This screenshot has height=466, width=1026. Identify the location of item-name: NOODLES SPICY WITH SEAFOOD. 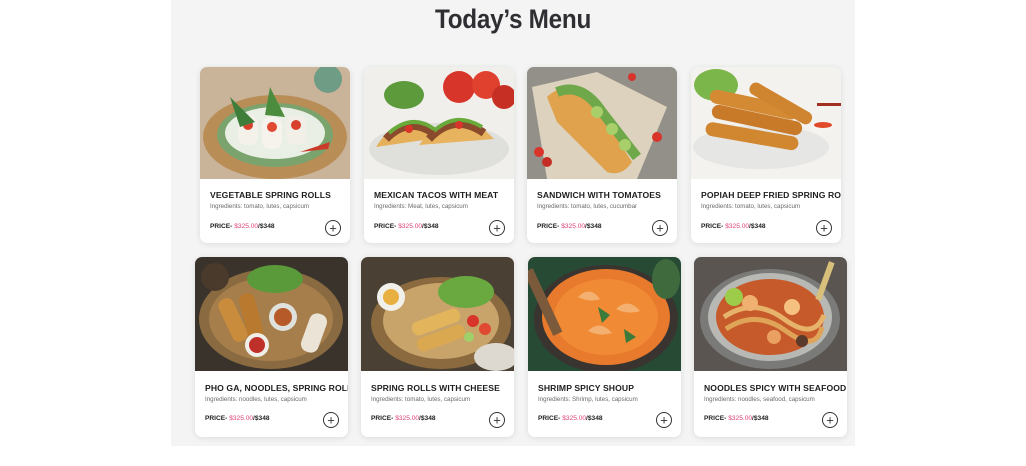
(775, 388).